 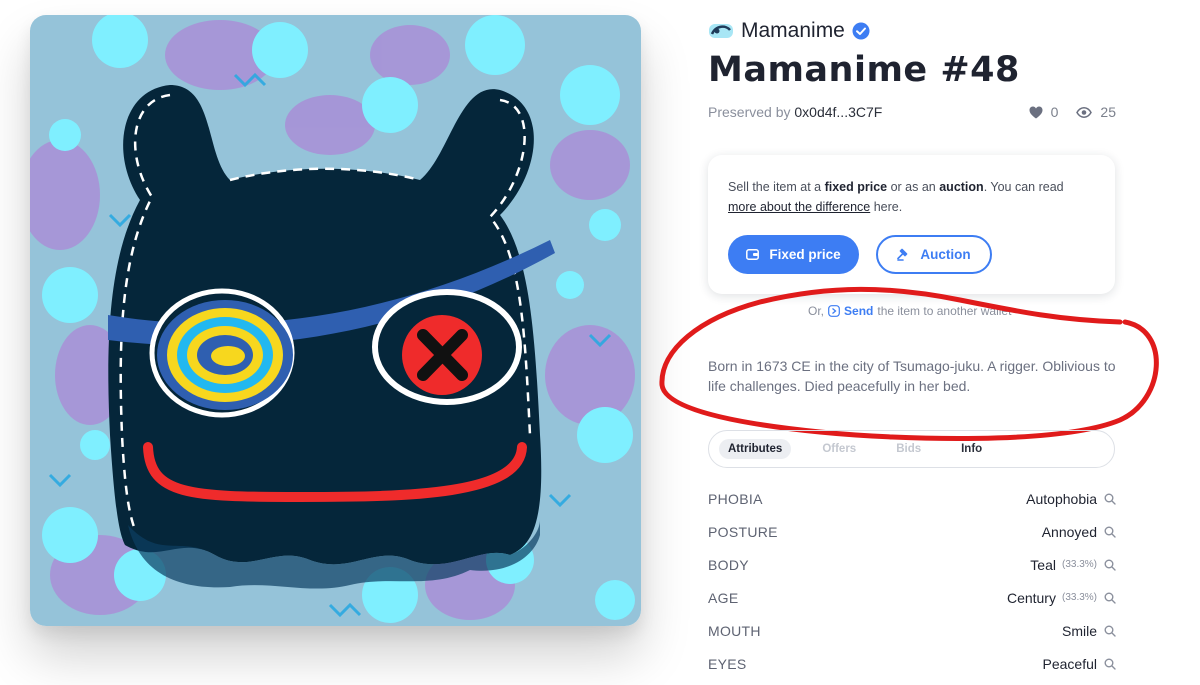 I want to click on sell-text-part: . You can read, so click(x=1023, y=187).